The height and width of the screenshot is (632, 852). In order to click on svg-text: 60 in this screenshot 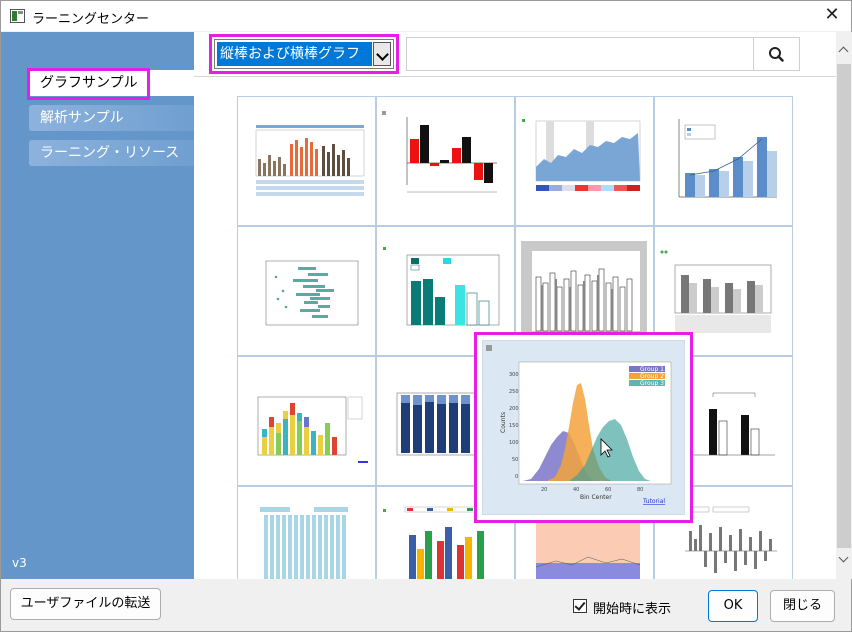, I will do `click(608, 490)`.